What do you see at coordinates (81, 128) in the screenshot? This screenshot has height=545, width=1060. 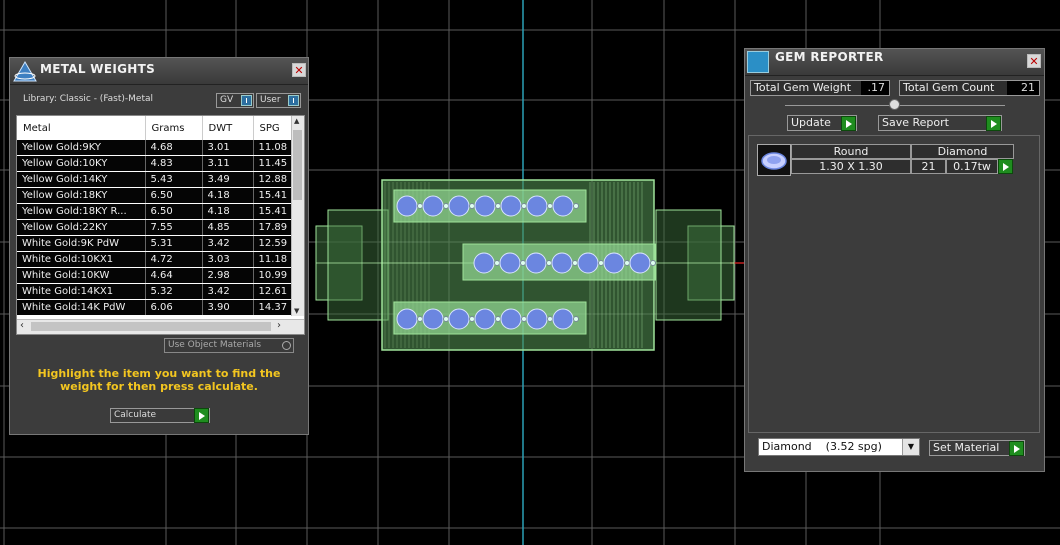 I see `column-header-metal: Metal` at bounding box center [81, 128].